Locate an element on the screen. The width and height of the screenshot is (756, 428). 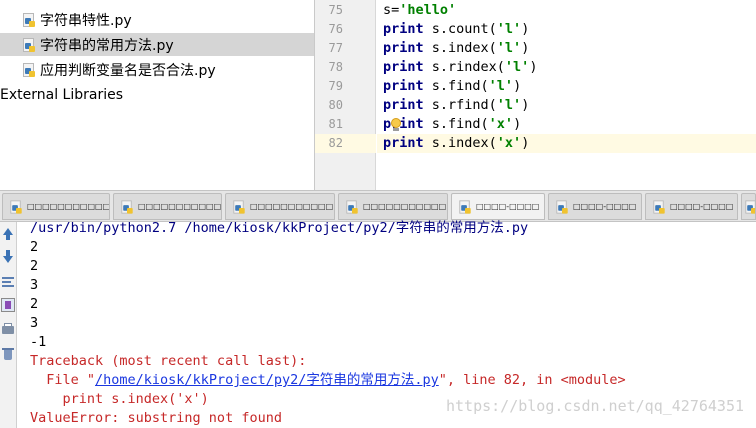
code-text: s.rindex( is located at coordinates (464, 67).